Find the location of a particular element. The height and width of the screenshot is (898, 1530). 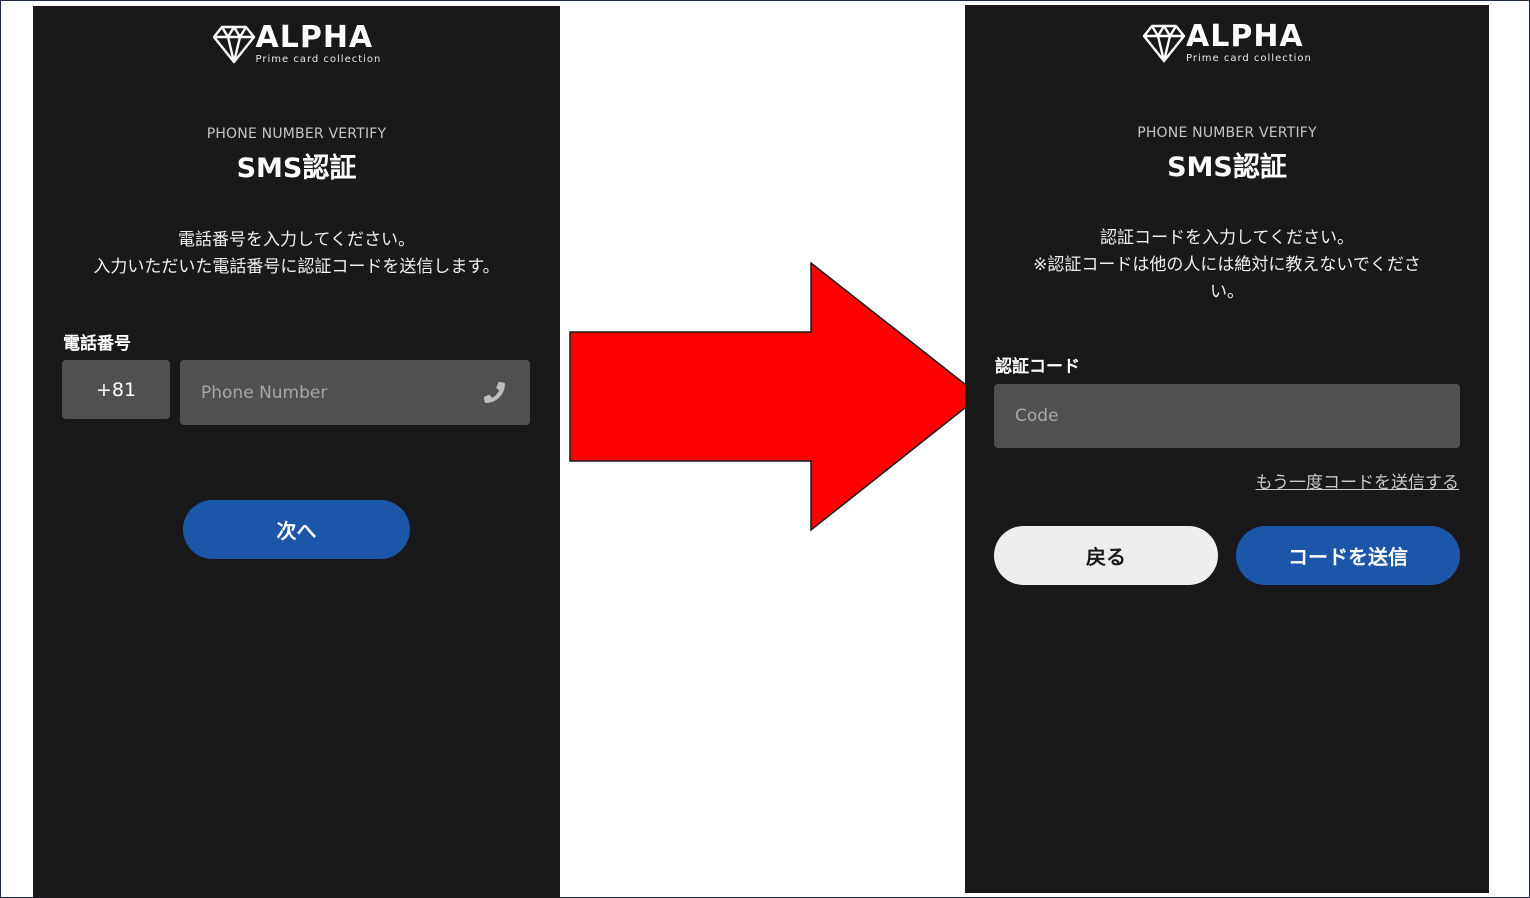

country-code-value: +81 is located at coordinates (116, 389).